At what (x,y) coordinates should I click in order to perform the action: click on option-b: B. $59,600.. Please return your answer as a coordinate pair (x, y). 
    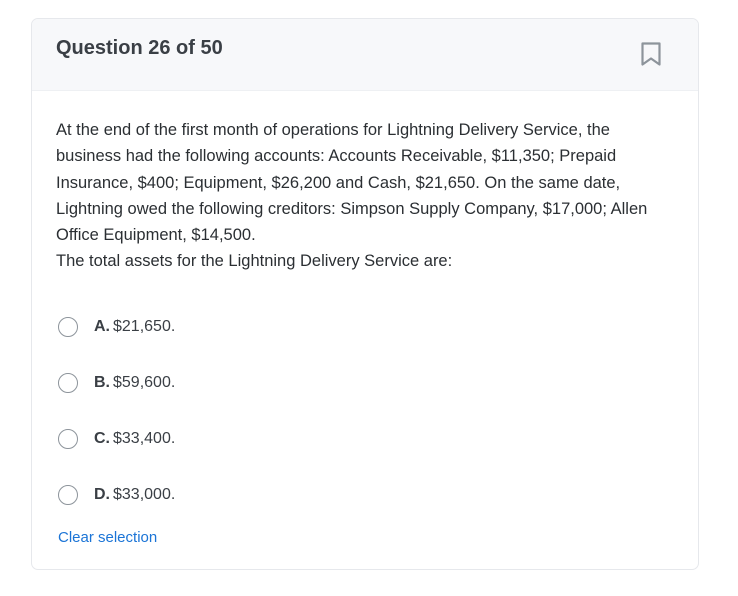
    Looking at the image, I should click on (365, 383).